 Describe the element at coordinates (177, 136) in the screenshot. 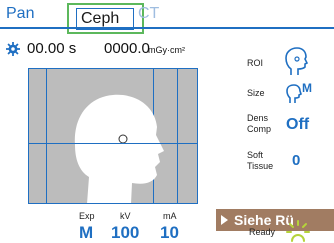

I see `vertical-guide-line` at that location.